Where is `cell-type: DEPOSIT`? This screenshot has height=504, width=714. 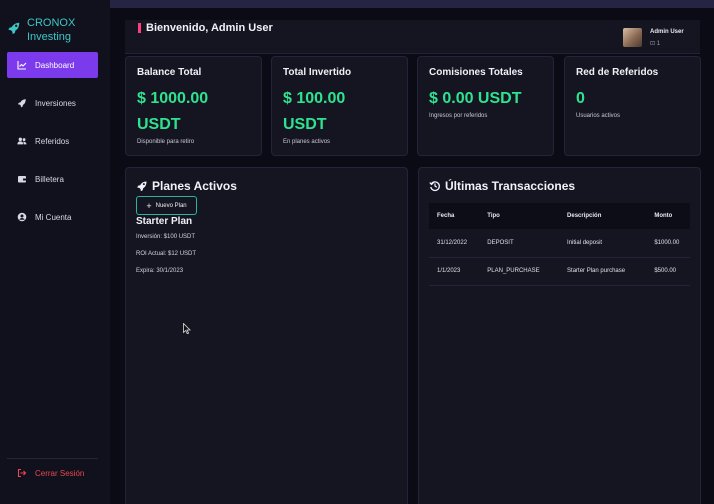
cell-type: DEPOSIT is located at coordinates (519, 243).